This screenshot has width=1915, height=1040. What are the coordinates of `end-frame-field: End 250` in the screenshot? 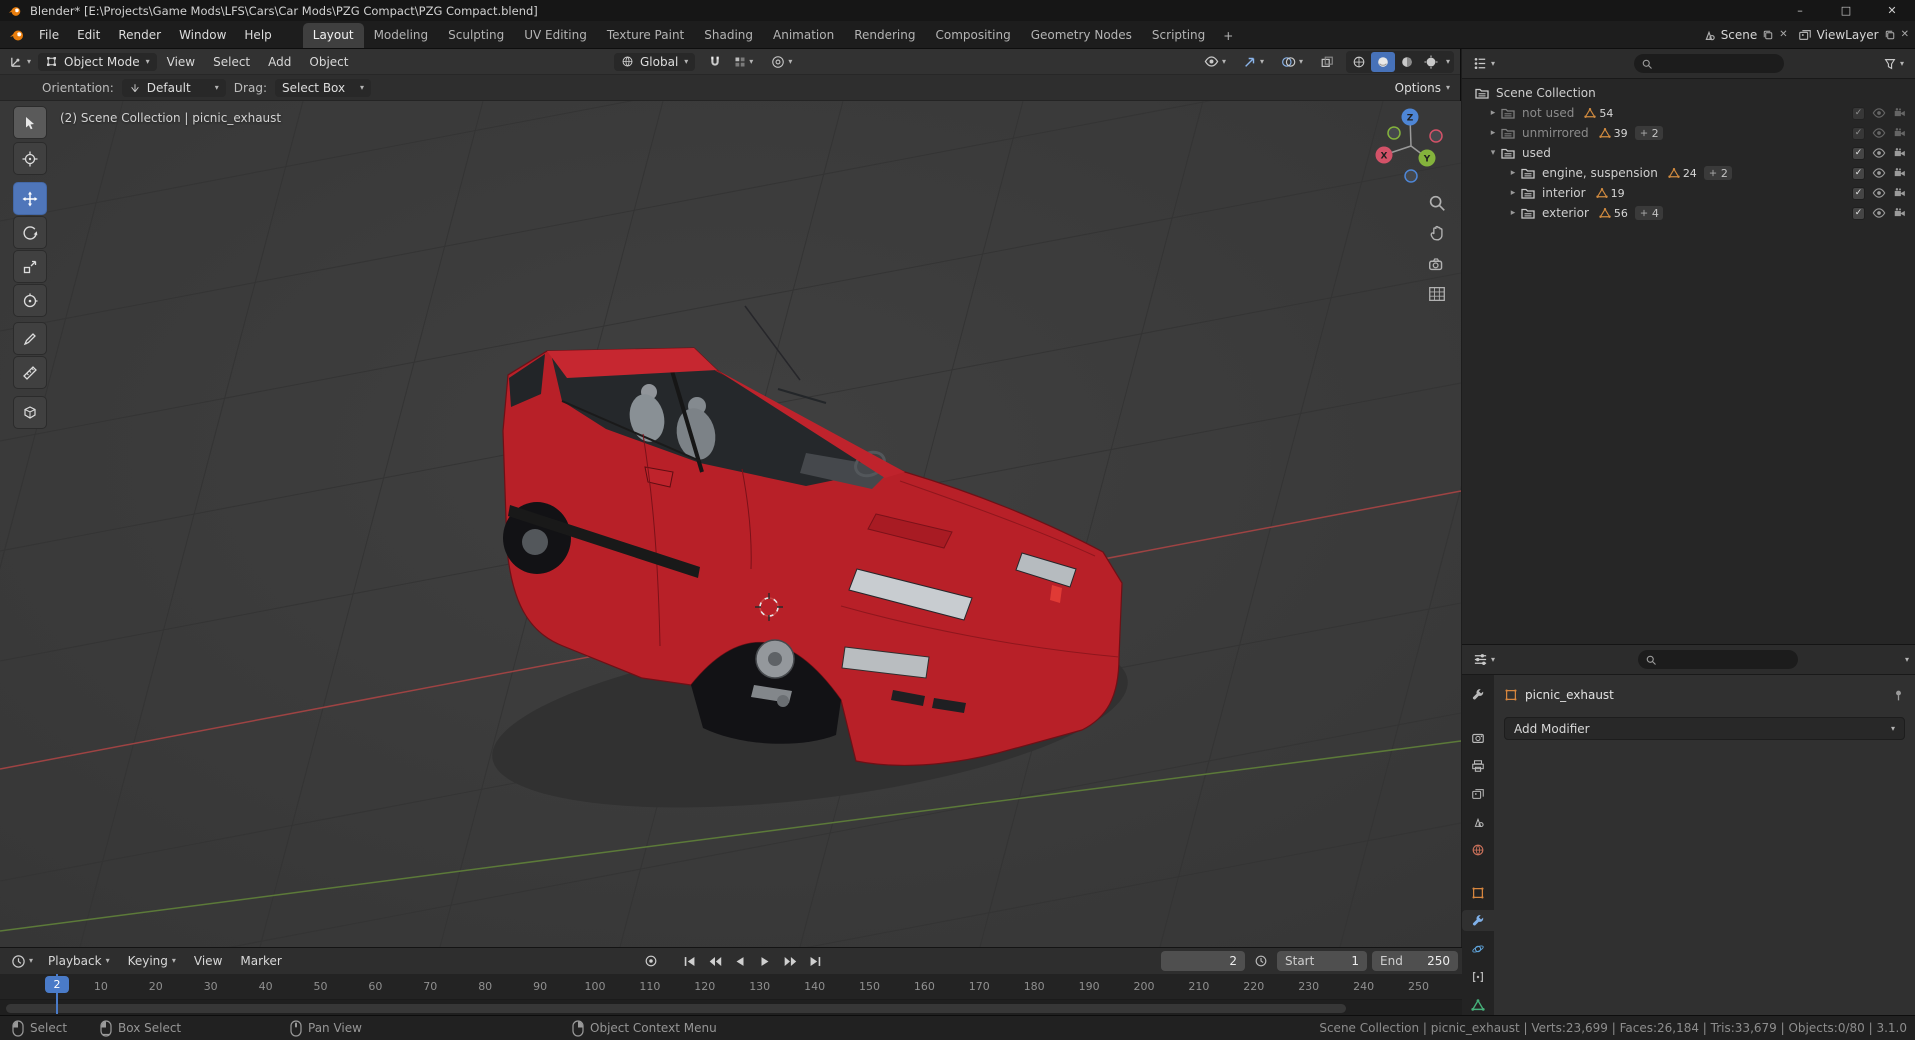 It's located at (1415, 961).